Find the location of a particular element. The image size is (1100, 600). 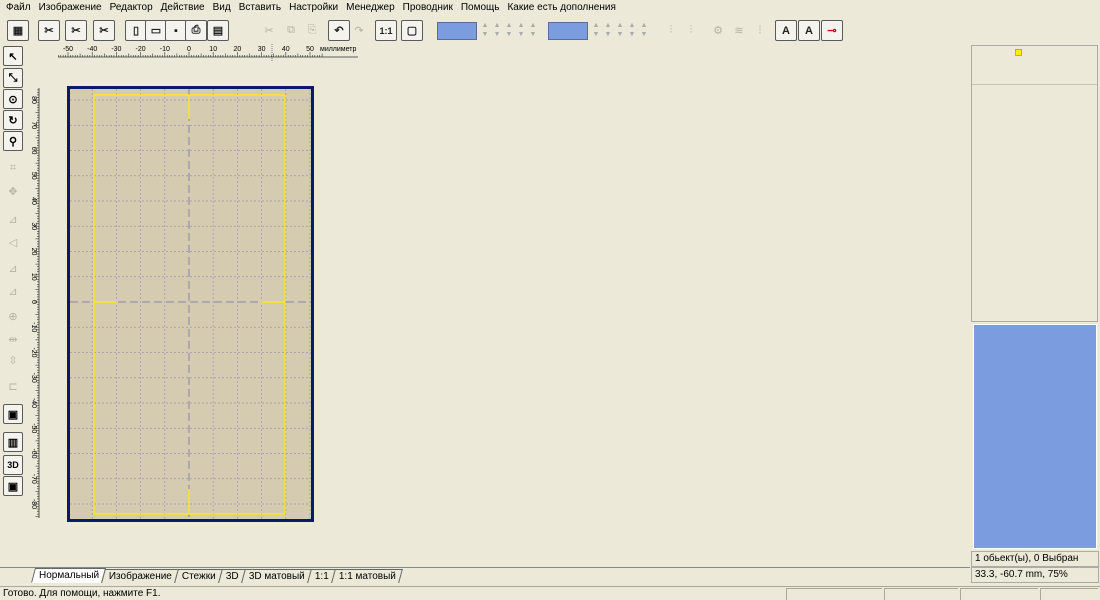

new-file-button: ▯ is located at coordinates (136, 30).